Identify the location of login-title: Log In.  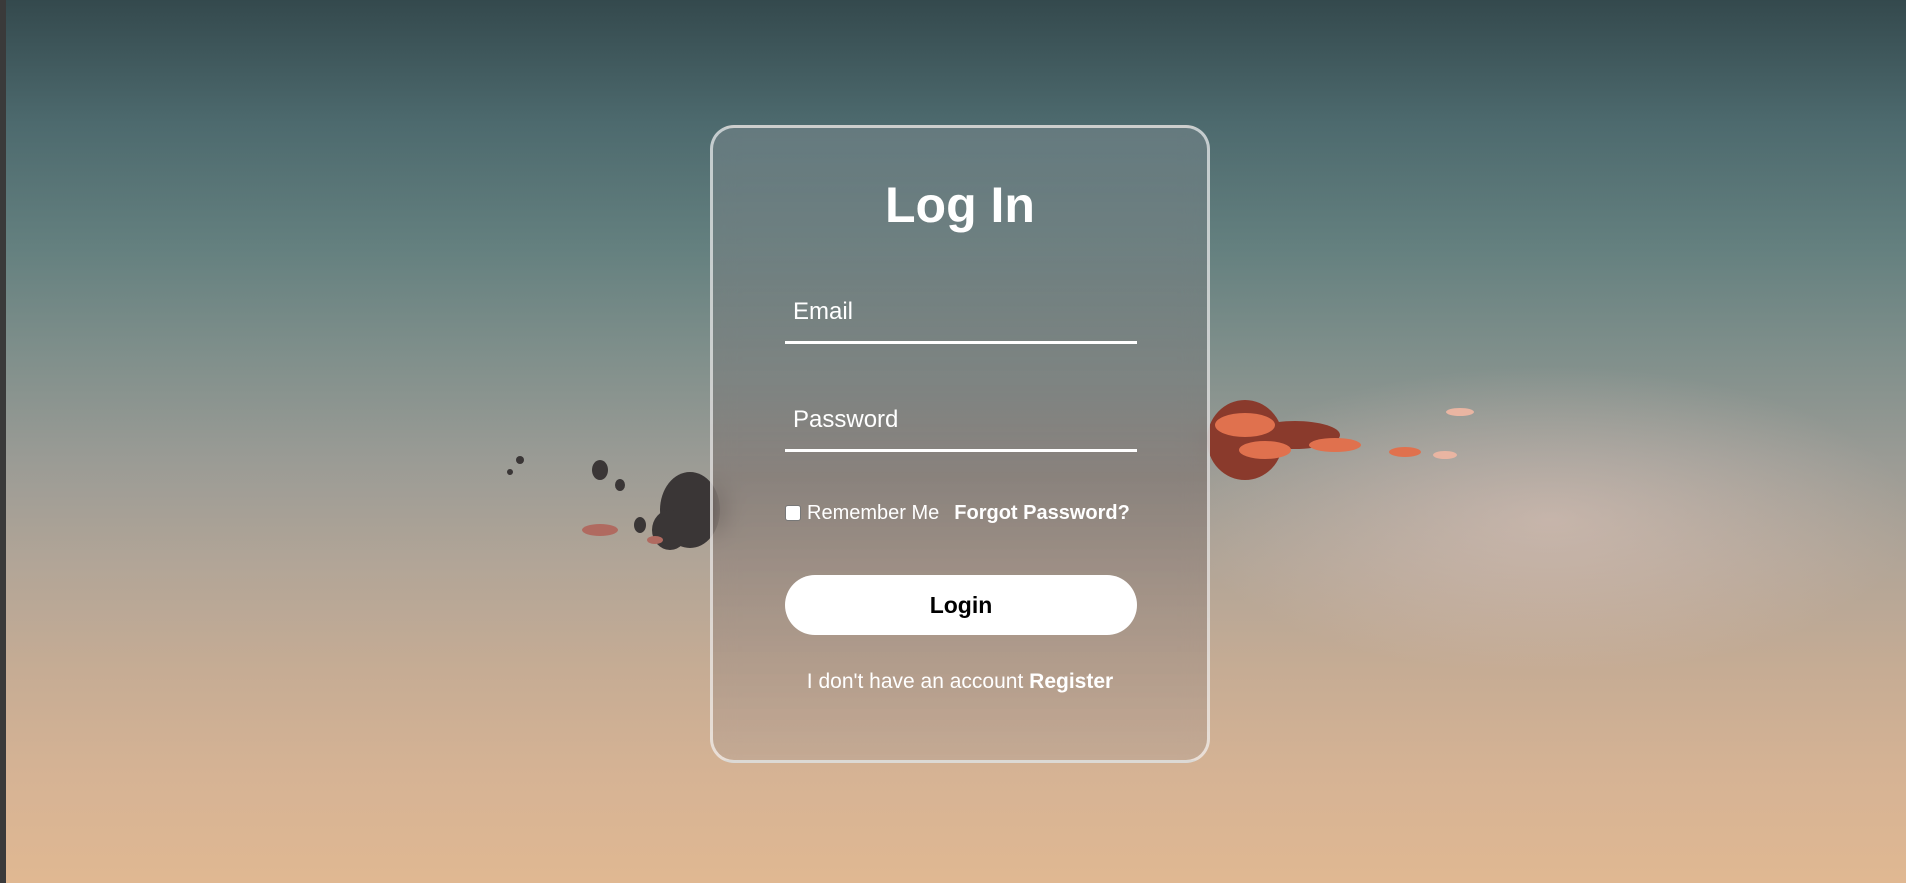
(960, 205).